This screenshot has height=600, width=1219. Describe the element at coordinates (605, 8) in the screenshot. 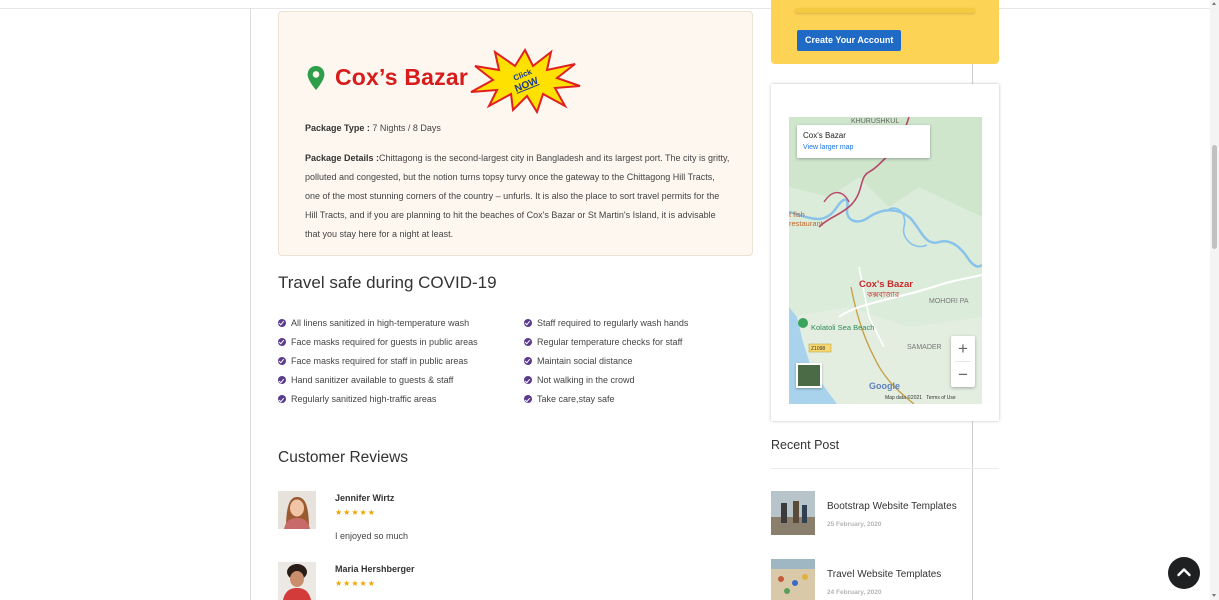

I see `top-divider` at that location.